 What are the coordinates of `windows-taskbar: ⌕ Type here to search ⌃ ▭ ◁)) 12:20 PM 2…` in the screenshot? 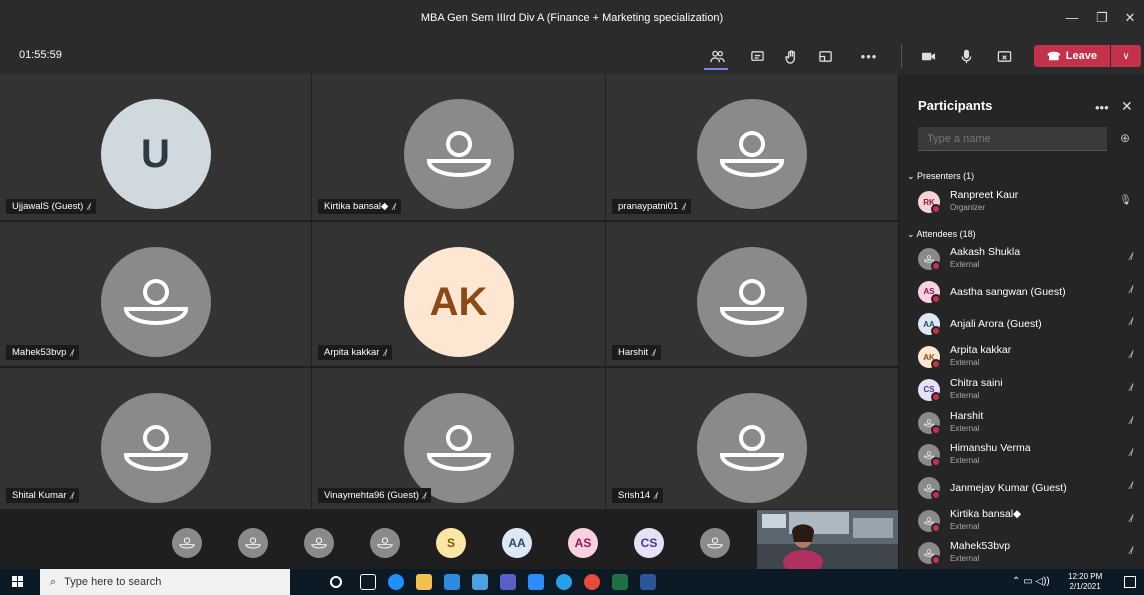 It's located at (572, 582).